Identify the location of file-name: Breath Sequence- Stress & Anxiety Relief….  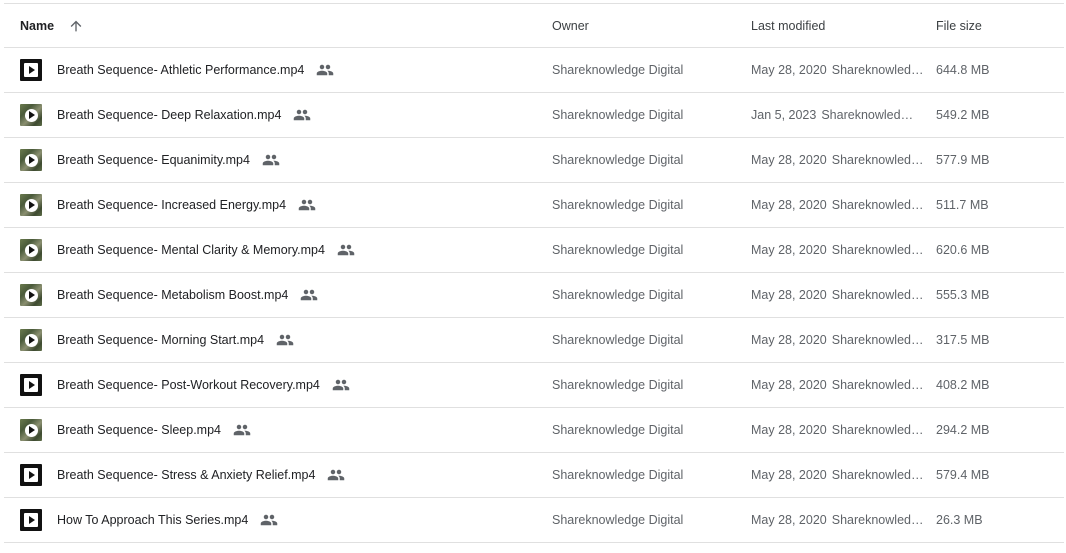
(186, 475).